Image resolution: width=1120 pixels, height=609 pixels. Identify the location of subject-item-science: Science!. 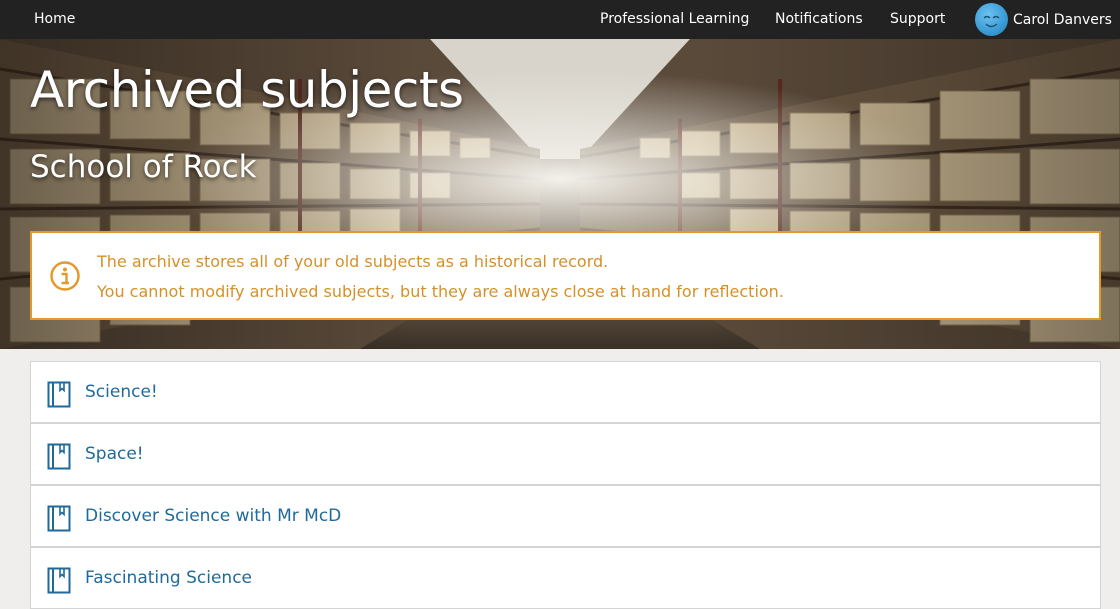
(565, 392).